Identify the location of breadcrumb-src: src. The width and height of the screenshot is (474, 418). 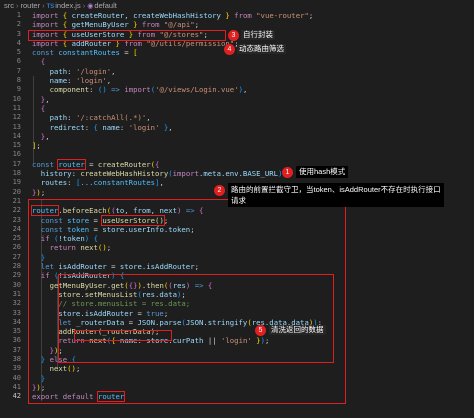
(9, 5).